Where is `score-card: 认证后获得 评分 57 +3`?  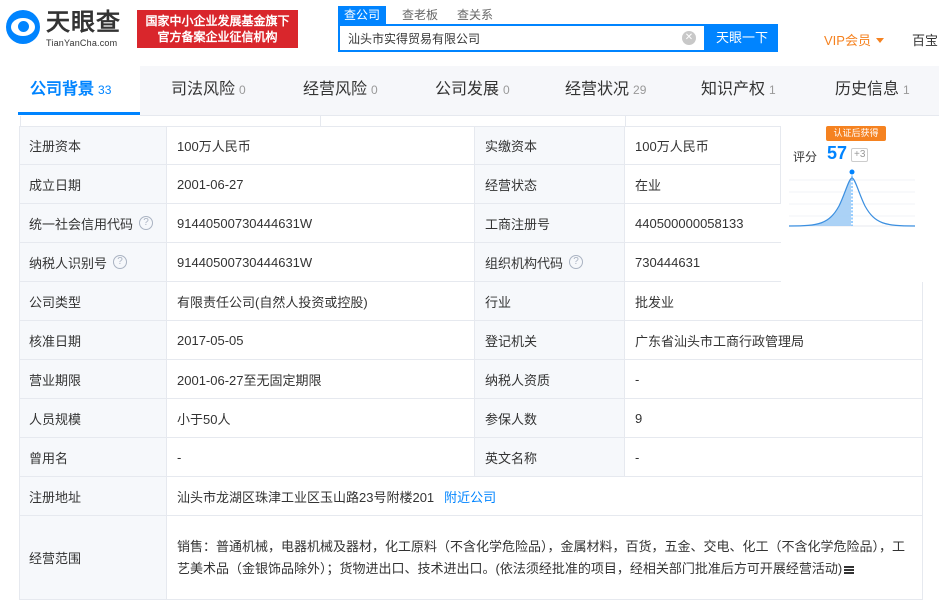
score-card: 认证后获得 评分 57 +3 is located at coordinates (852, 204).